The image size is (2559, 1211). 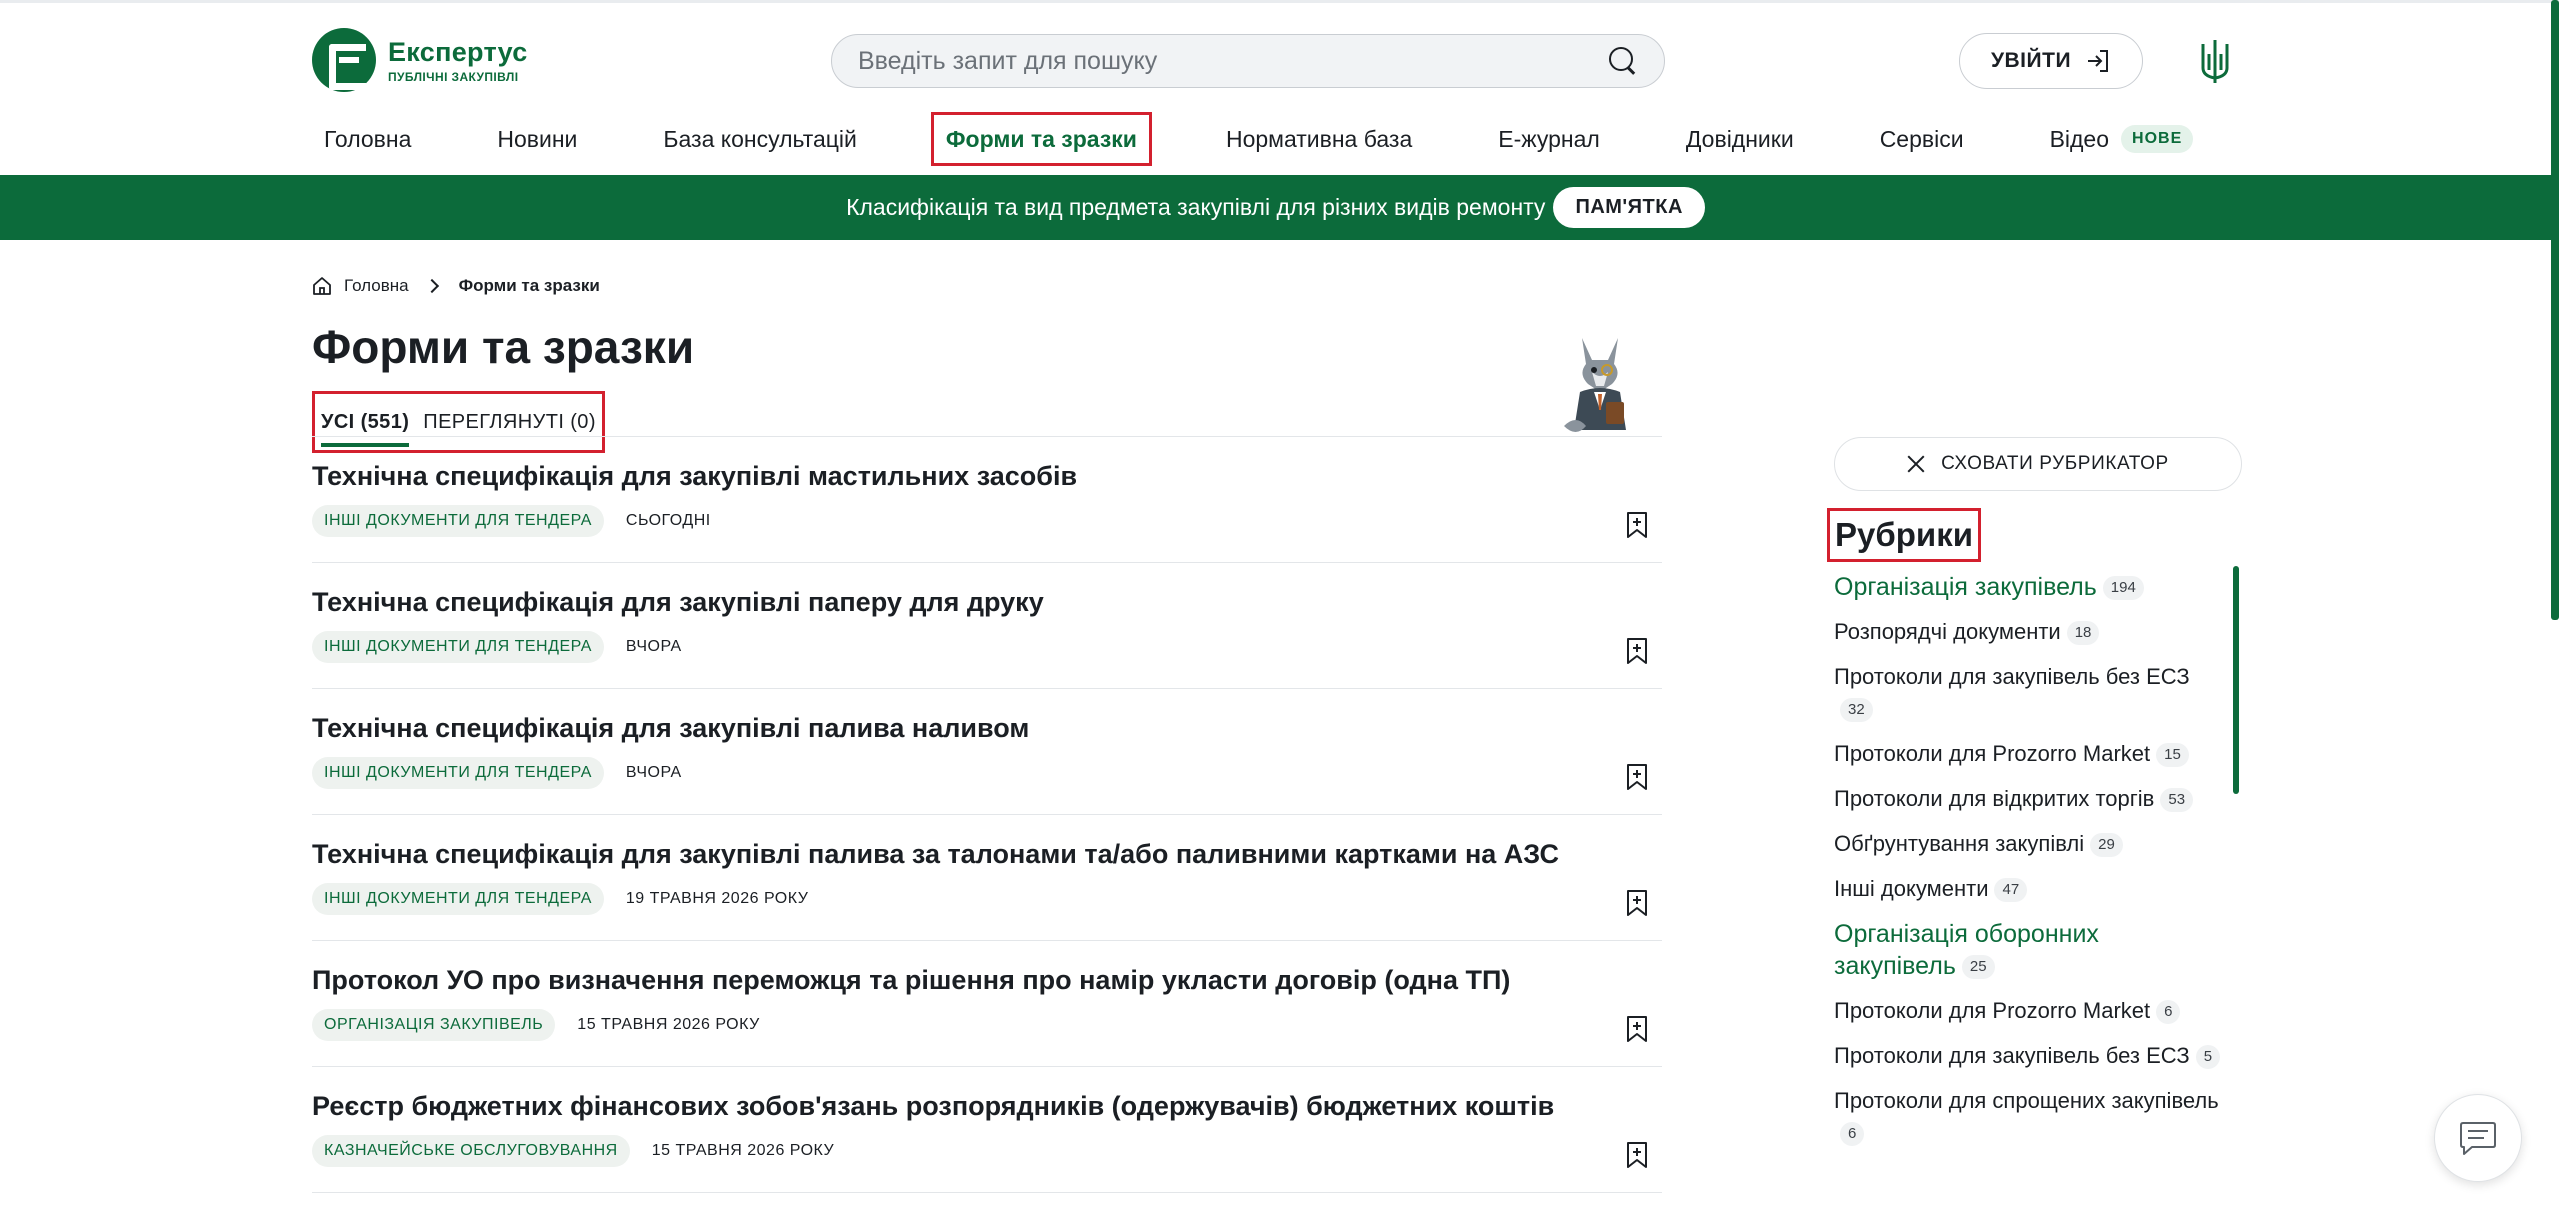 I want to click on search-bar, so click(x=1248, y=61).